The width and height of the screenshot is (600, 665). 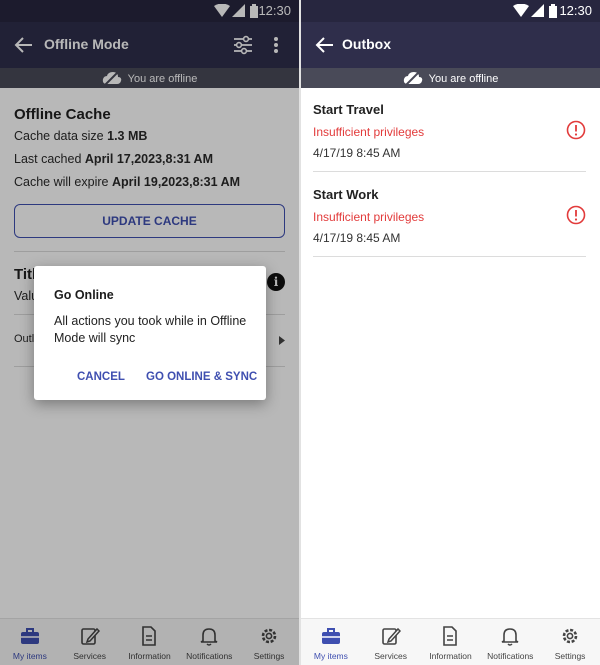 I want to click on nav-settings: Settings, so click(x=570, y=642).